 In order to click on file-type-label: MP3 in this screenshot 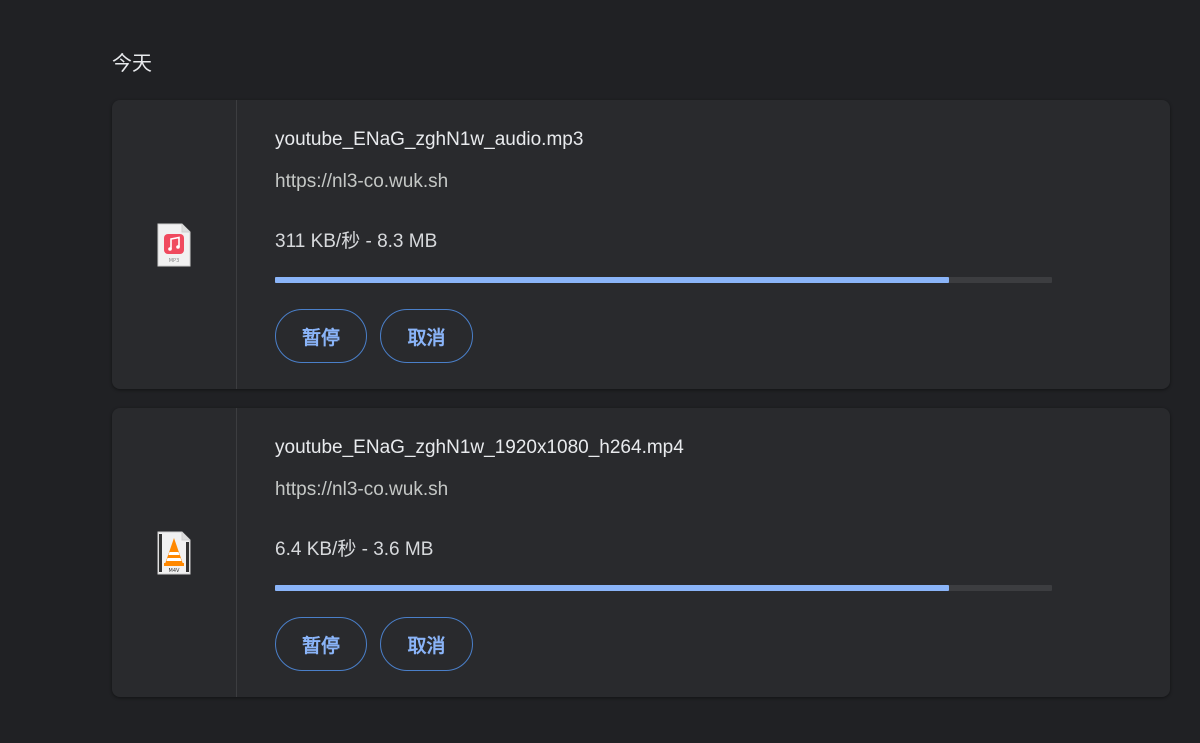, I will do `click(174, 261)`.